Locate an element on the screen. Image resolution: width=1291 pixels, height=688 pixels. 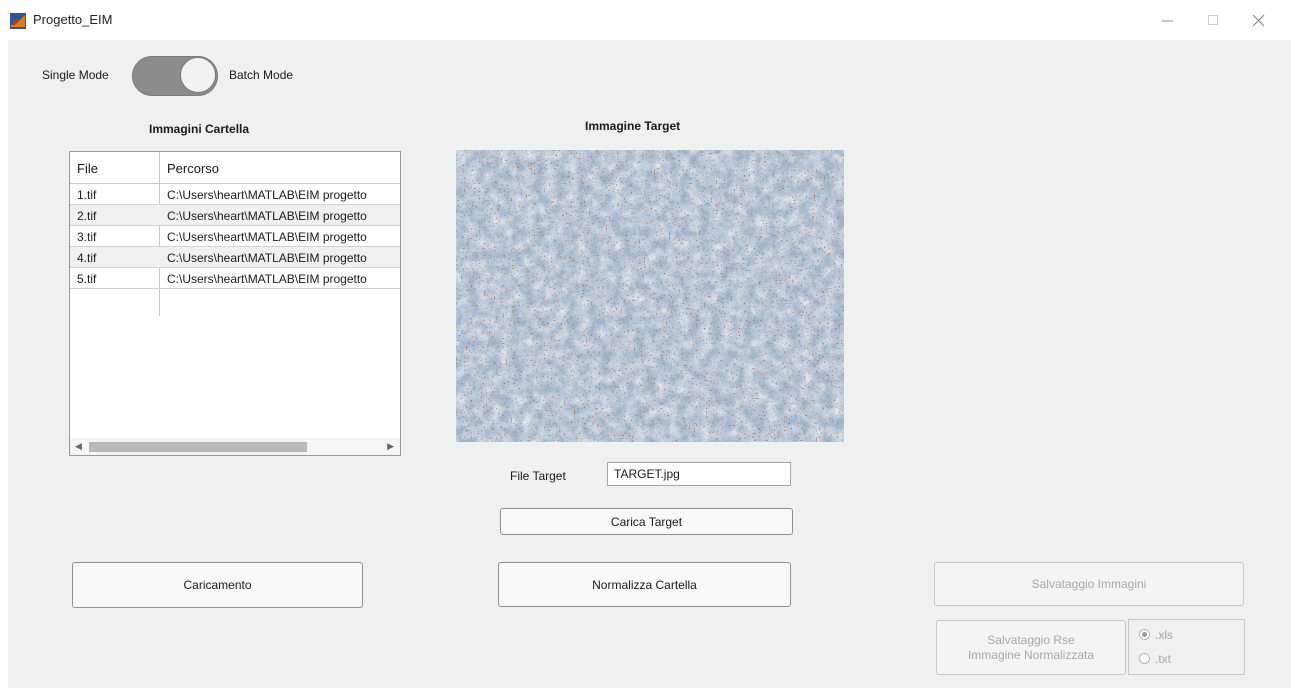
target-image-title: Immagine Target is located at coordinates (633, 126).